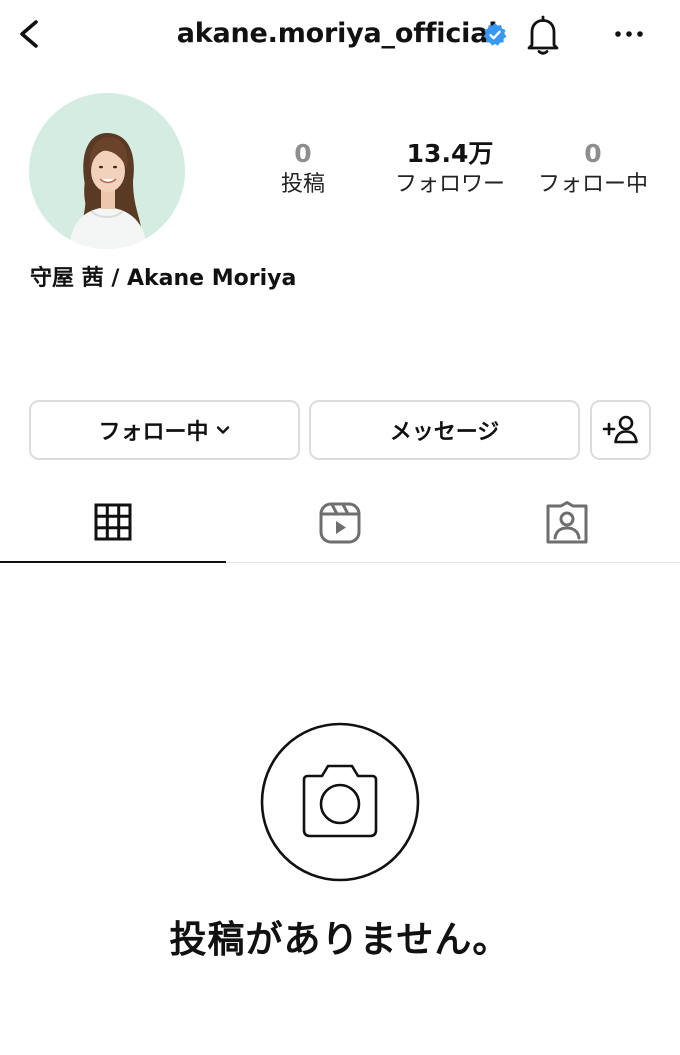 The height and width of the screenshot is (1055, 680). What do you see at coordinates (302, 184) in the screenshot?
I see `posts-label: 投稿` at bounding box center [302, 184].